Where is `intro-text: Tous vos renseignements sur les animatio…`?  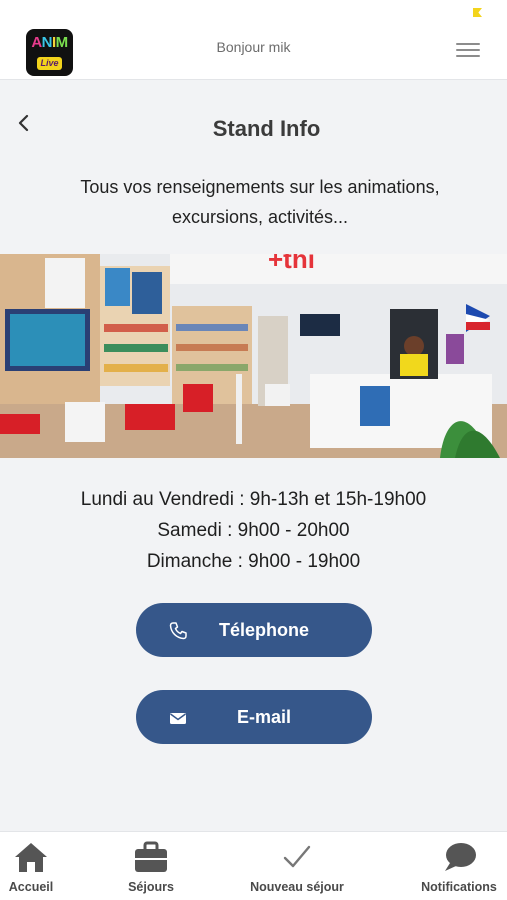
intro-text: Tous vos renseignements sur les animatio… is located at coordinates (260, 202).